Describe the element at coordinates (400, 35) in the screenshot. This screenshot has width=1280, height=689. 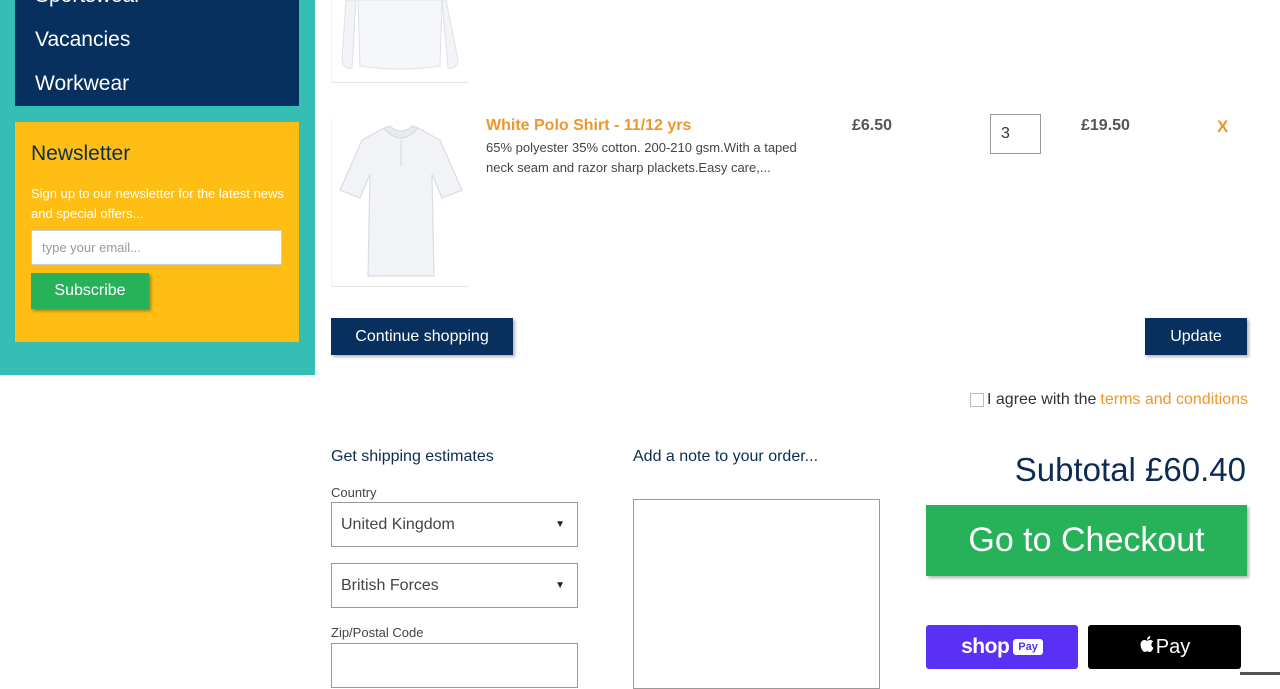
I see `long-sleeve-shirt-icon` at that location.